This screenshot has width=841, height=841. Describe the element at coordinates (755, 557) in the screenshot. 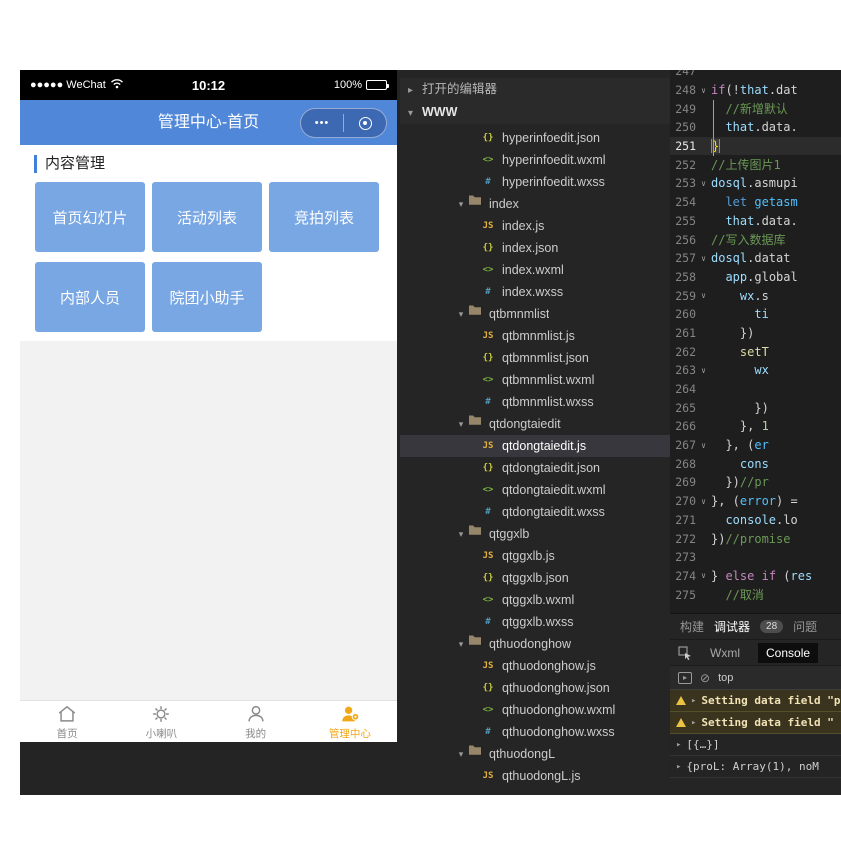

I see `code-line-273: 273` at that location.